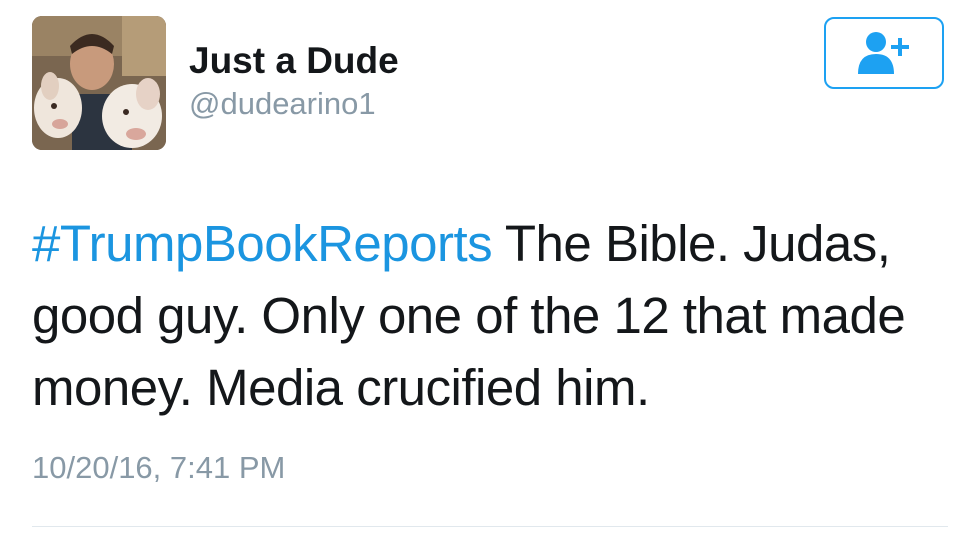  I want to click on hashtag-link: #TrumpBookReports, so click(262, 243).